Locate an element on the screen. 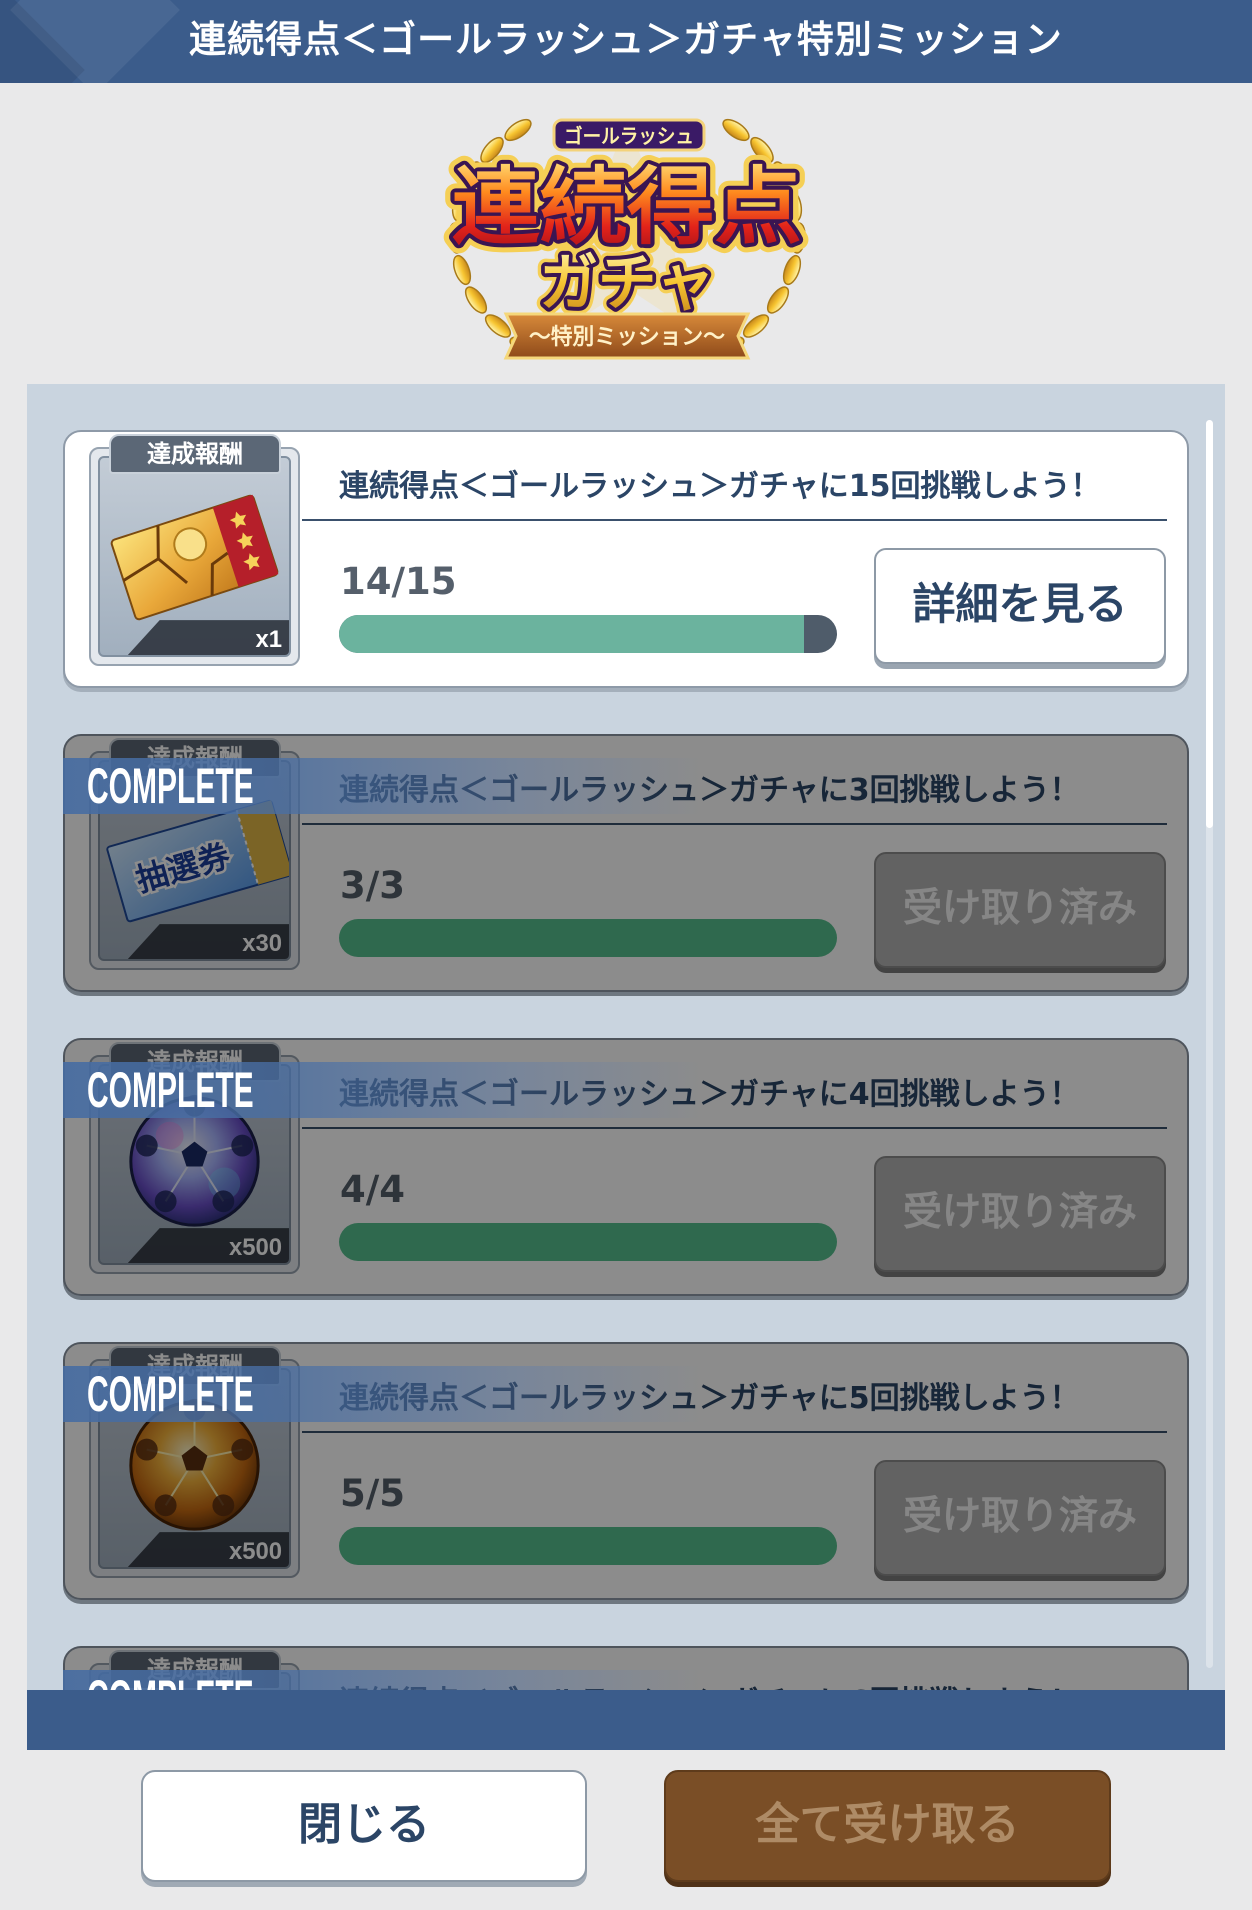 Image resolution: width=1252 pixels, height=1910 pixels. reward-frame: x1 is located at coordinates (194, 556).